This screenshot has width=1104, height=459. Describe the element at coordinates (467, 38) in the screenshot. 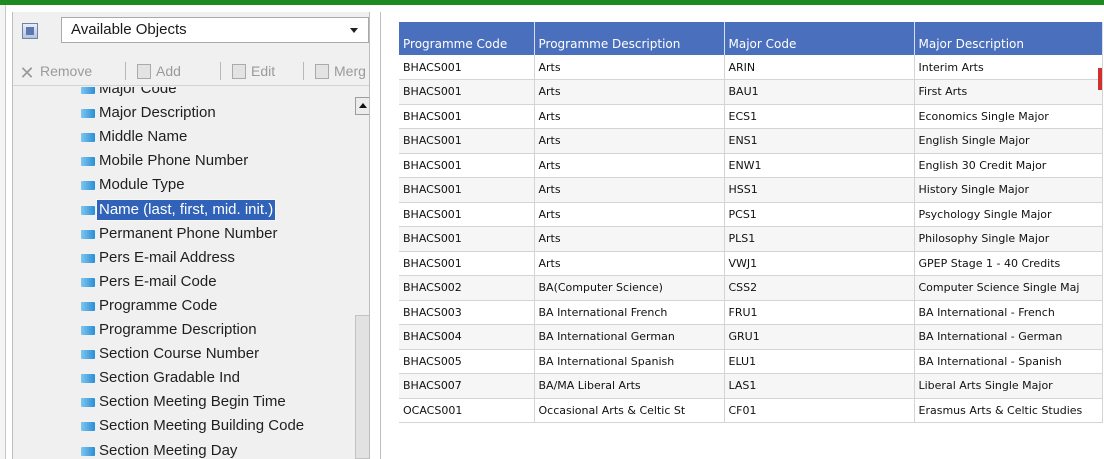

I see `column-header: Programme Code` at that location.